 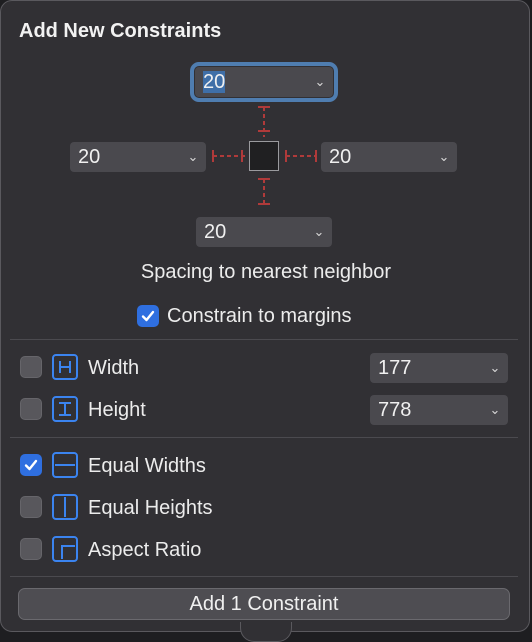 I want to click on left-spacing-dropdown: 20 ⌄, so click(x=138, y=157).